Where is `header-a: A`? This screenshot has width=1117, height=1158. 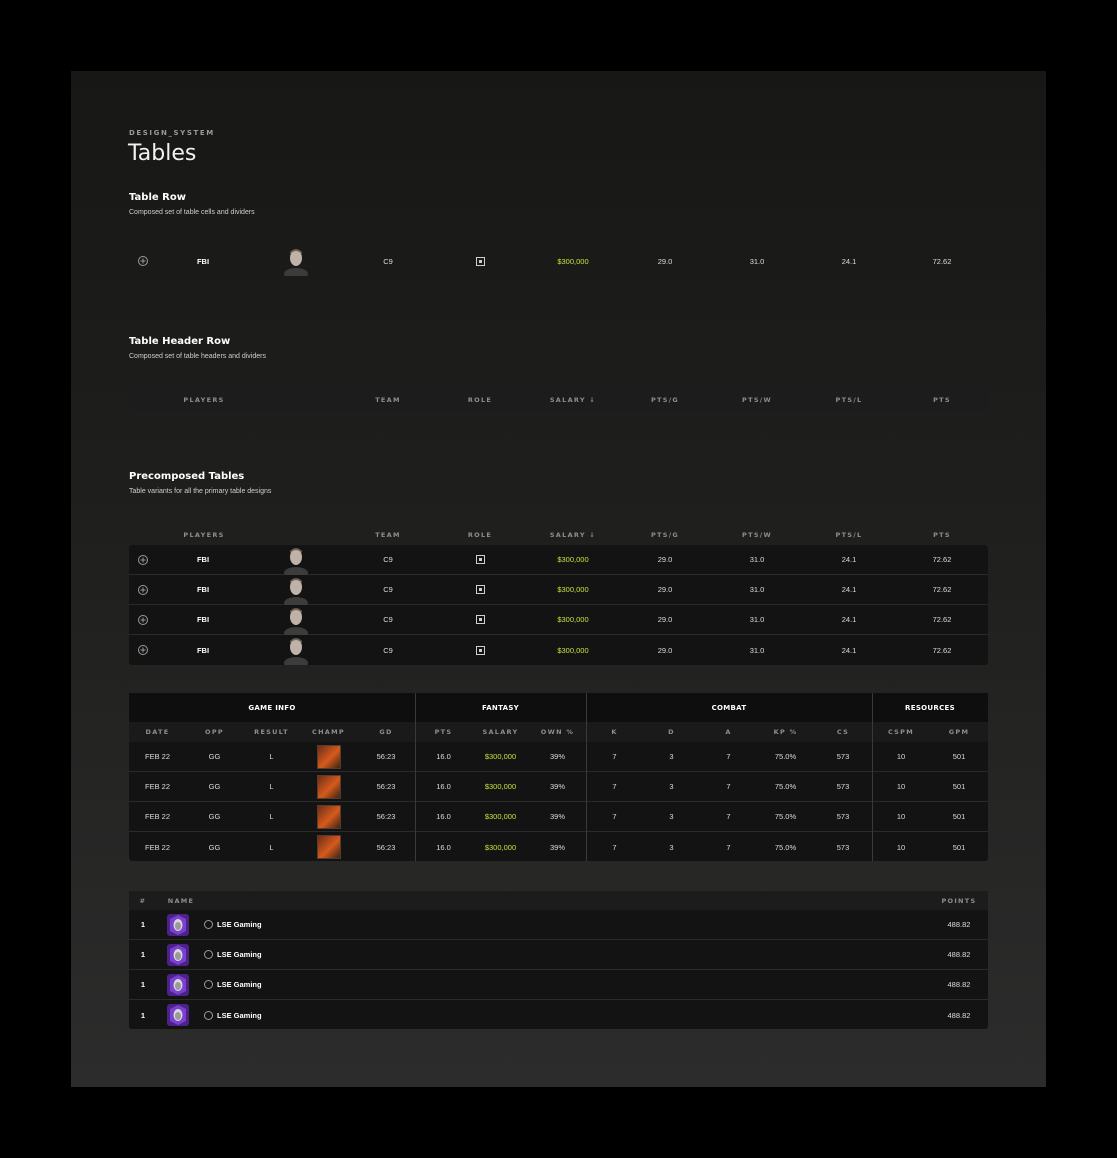
header-a: A is located at coordinates (728, 732).